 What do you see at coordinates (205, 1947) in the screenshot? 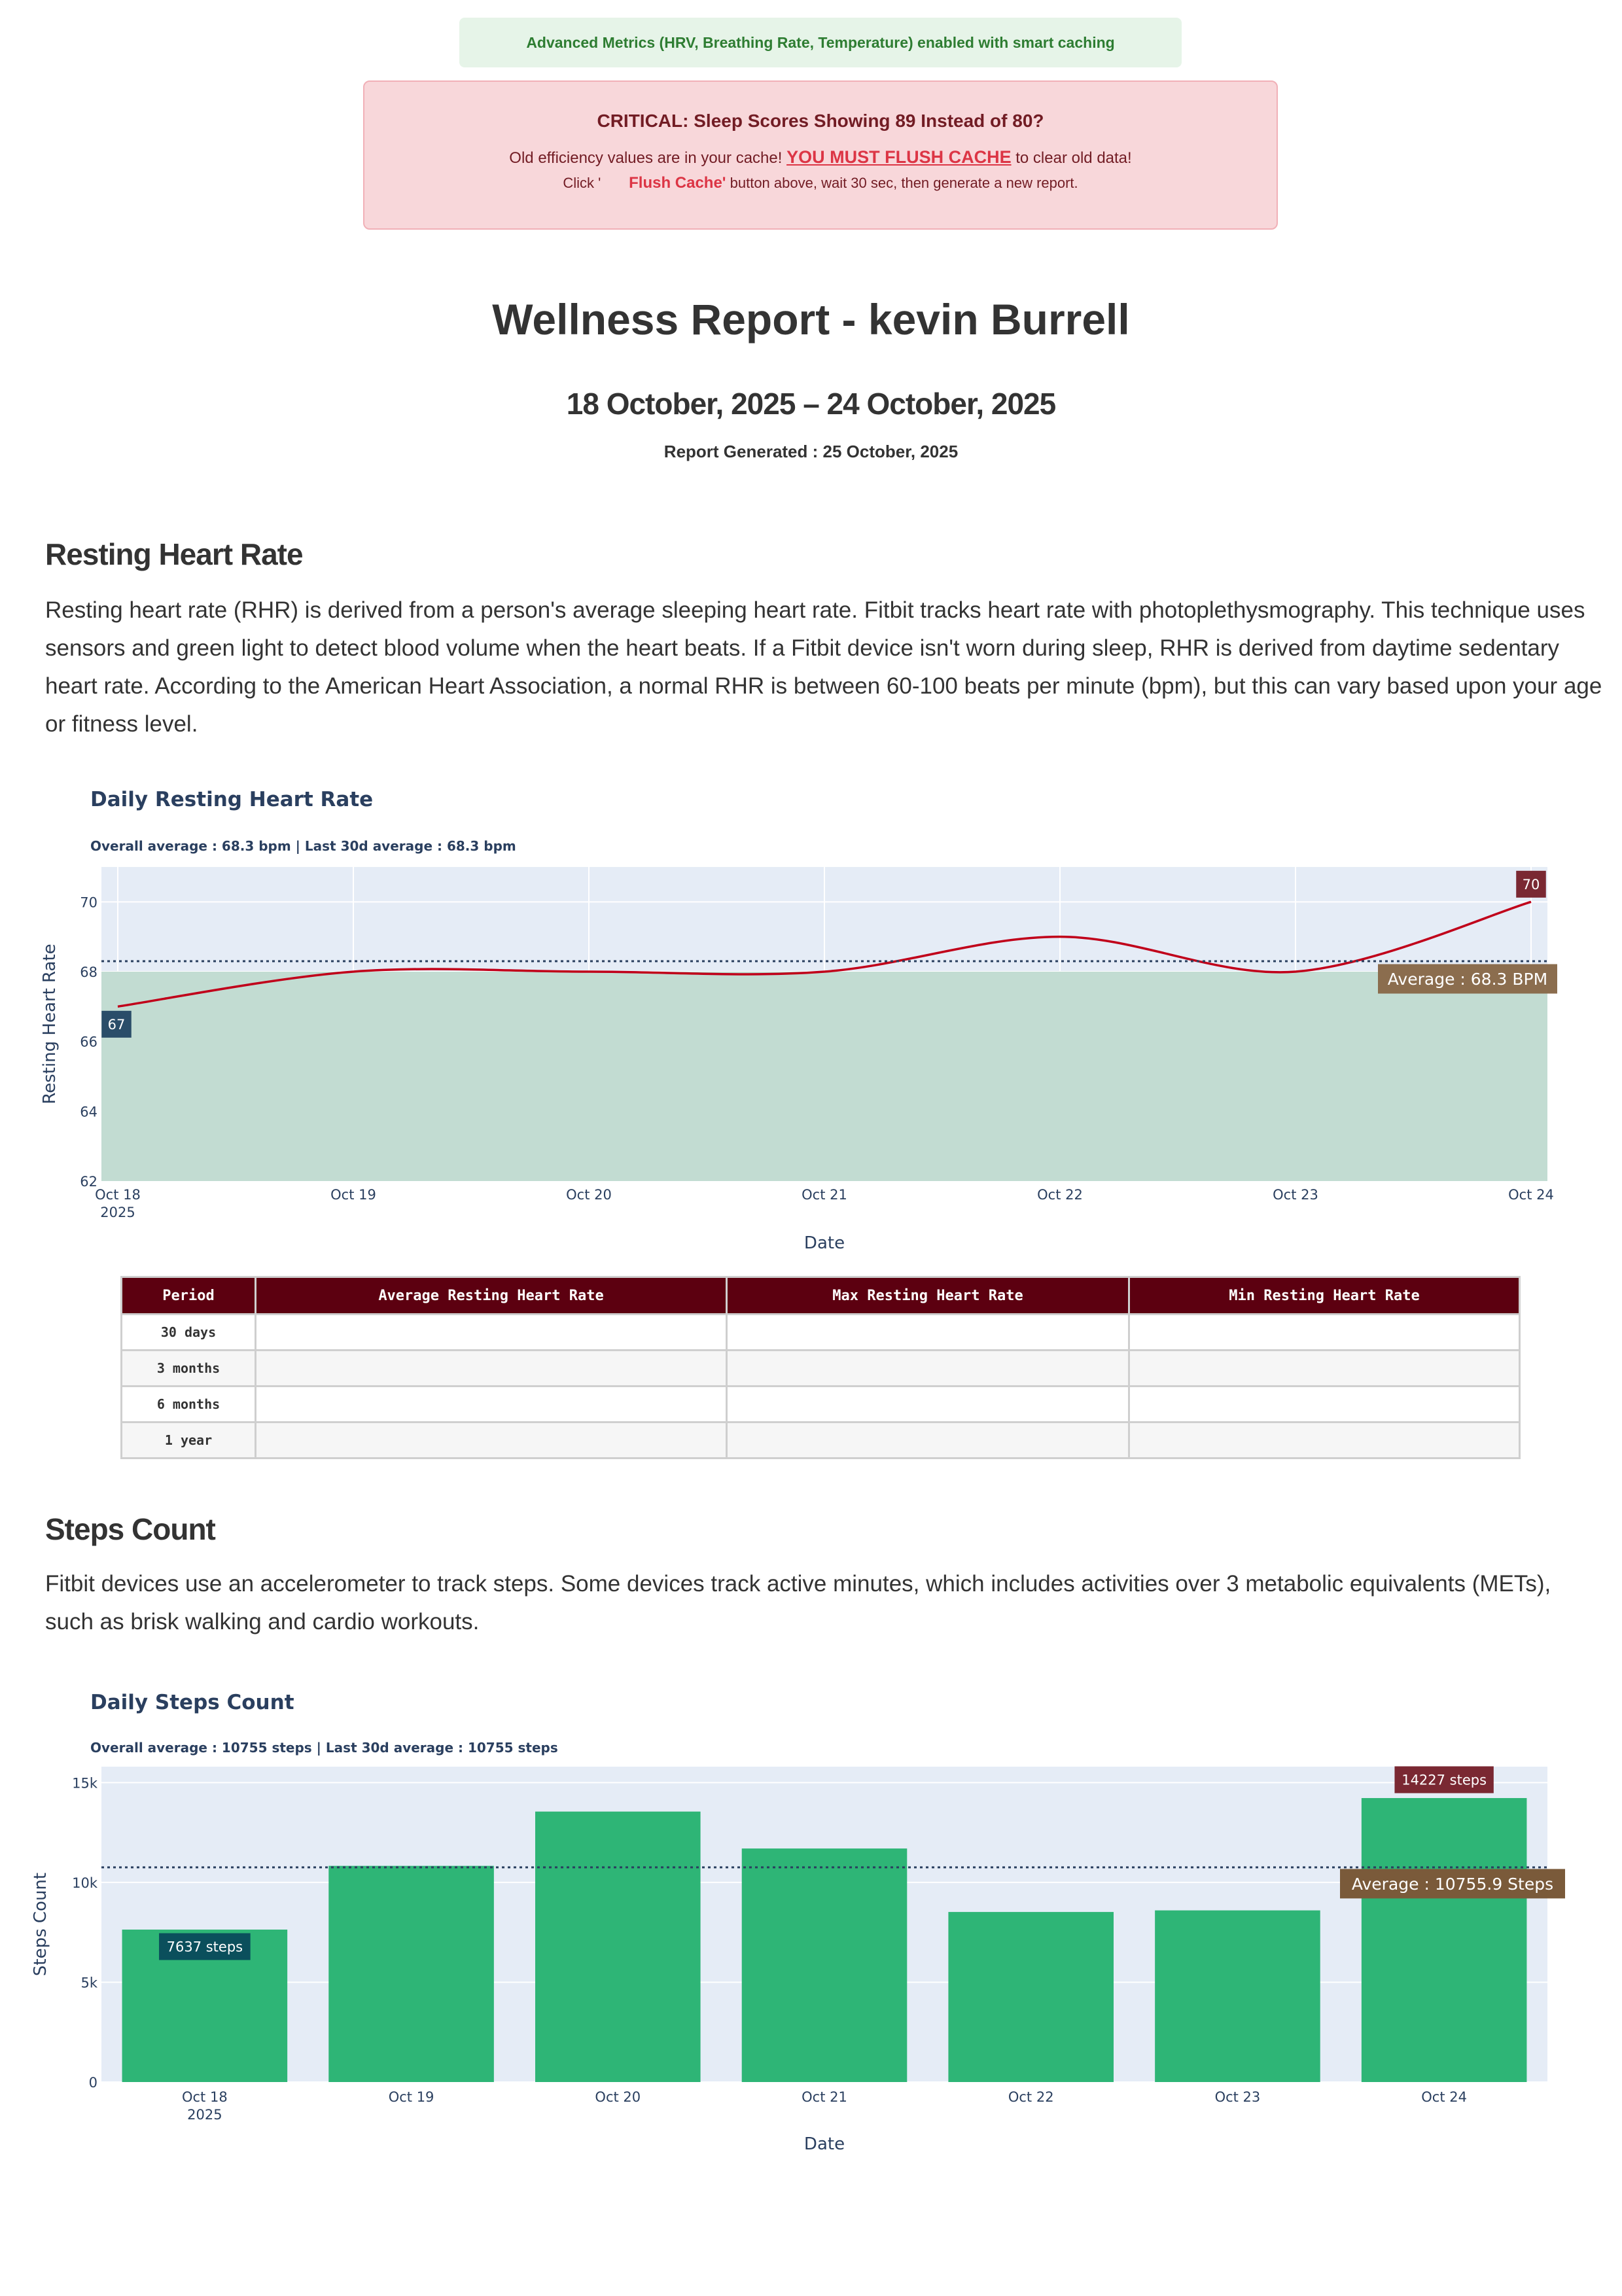
I see `min-label: 7637 steps` at bounding box center [205, 1947].